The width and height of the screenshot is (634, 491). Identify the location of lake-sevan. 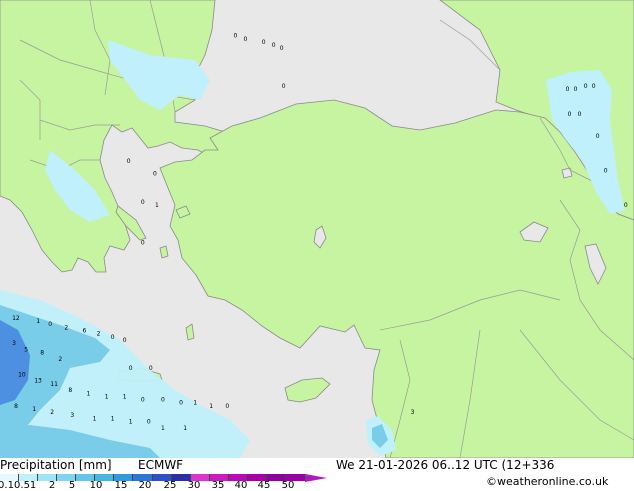
(567, 173).